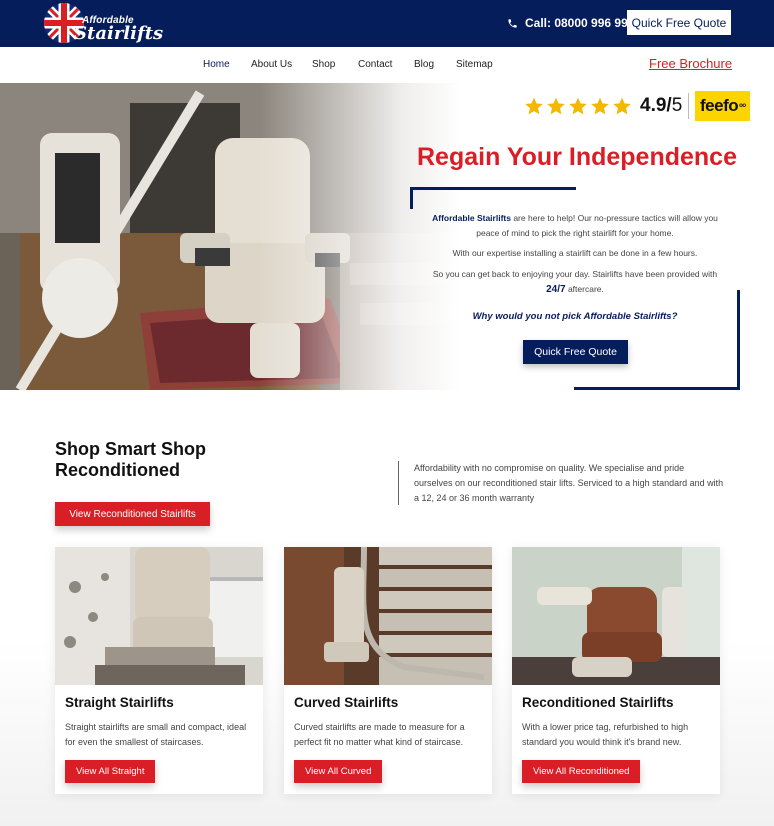 The image size is (774, 826). What do you see at coordinates (677, 105) in the screenshot?
I see `rating-max: 5` at bounding box center [677, 105].